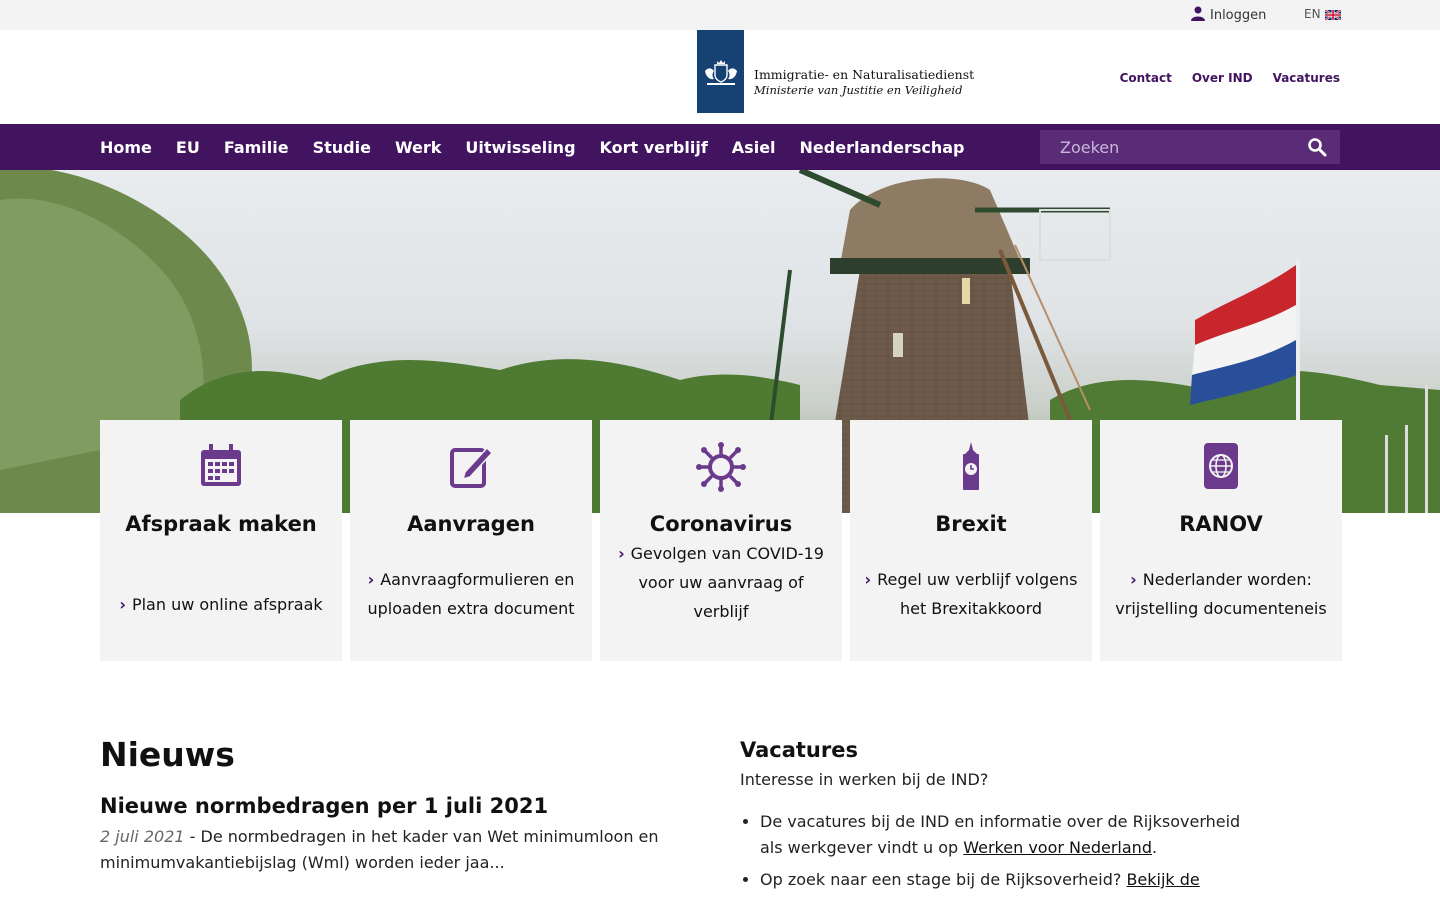 The width and height of the screenshot is (1440, 900). I want to click on ministry-name: Ministerie van Justitie en Veiligheid, so click(858, 90).